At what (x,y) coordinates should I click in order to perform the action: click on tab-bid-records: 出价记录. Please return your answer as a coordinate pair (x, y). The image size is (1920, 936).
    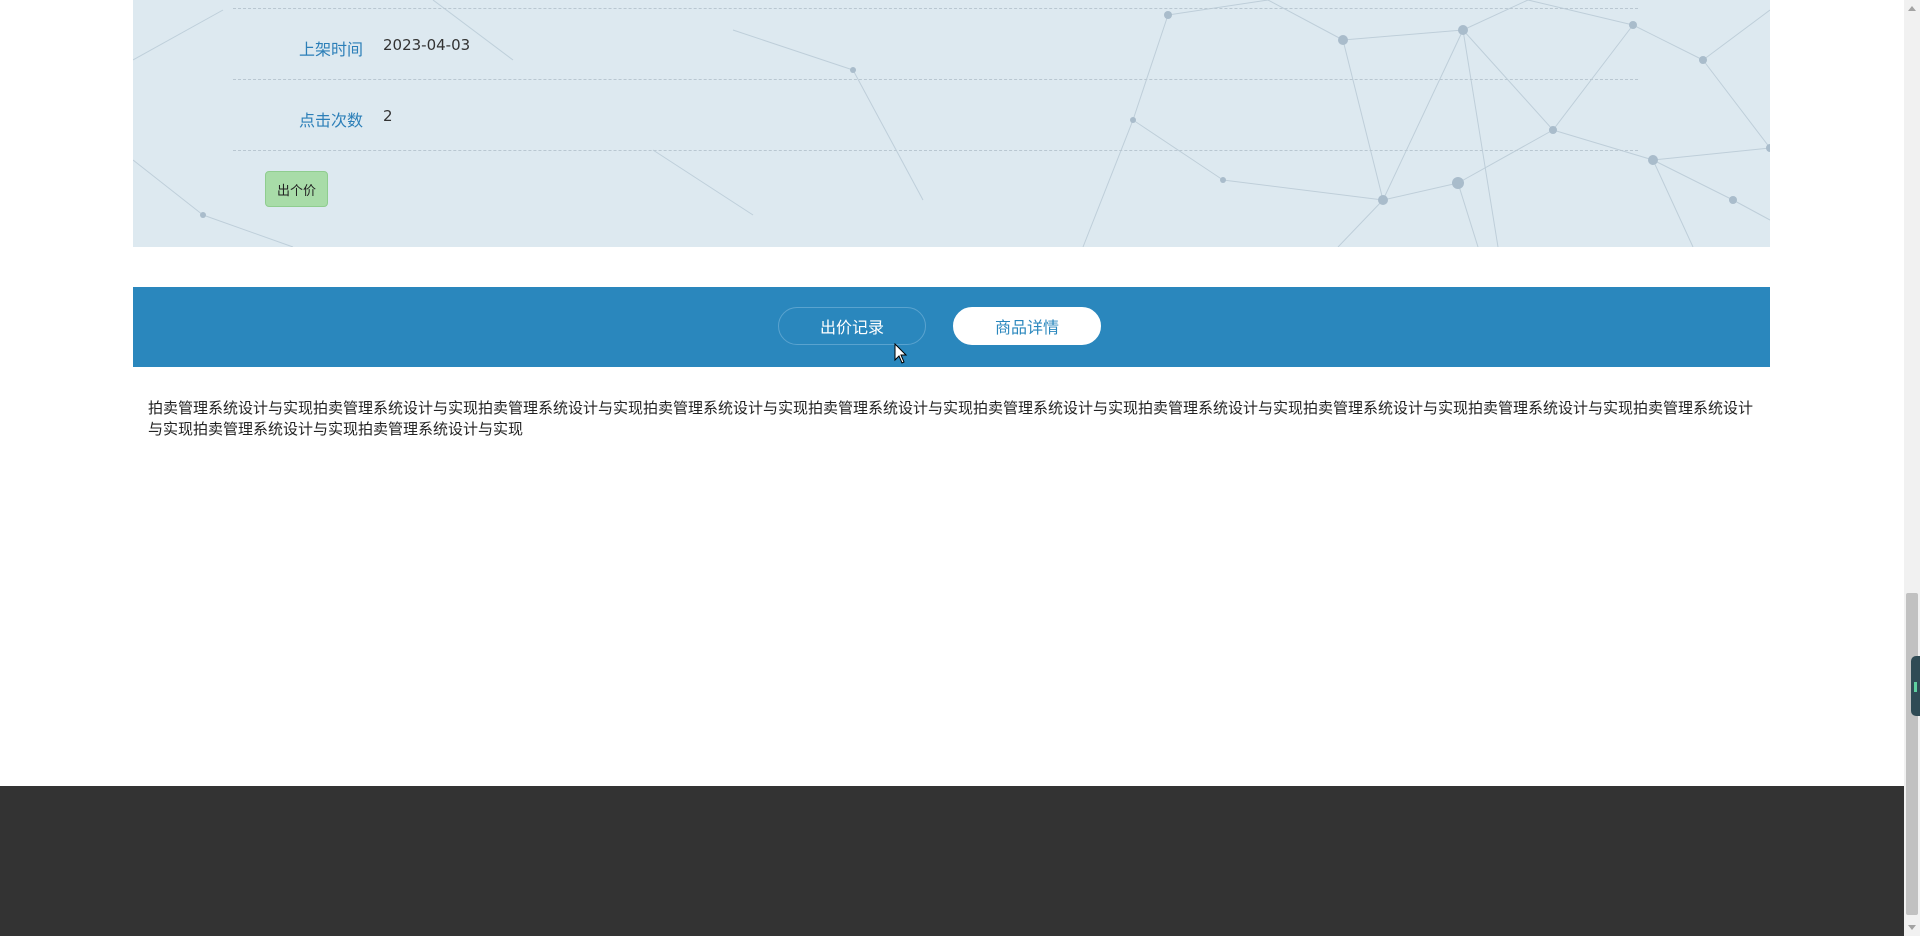
    Looking at the image, I should click on (852, 326).